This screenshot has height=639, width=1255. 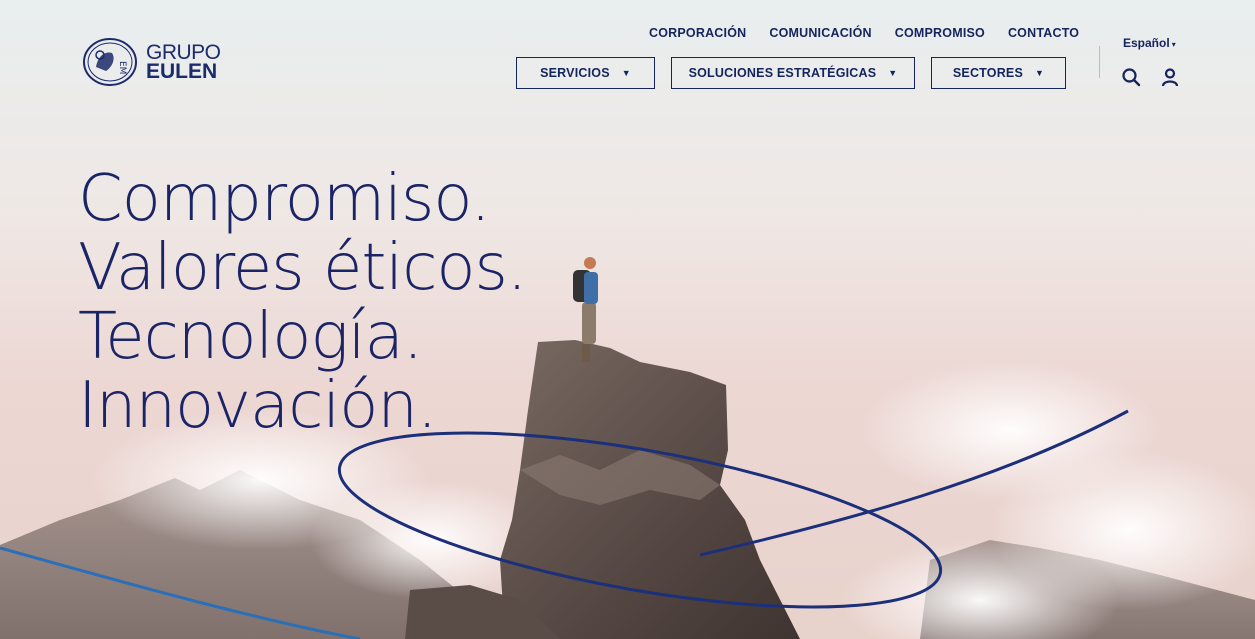 I want to click on headline-line-3: Tecnología., so click(x=250, y=337).